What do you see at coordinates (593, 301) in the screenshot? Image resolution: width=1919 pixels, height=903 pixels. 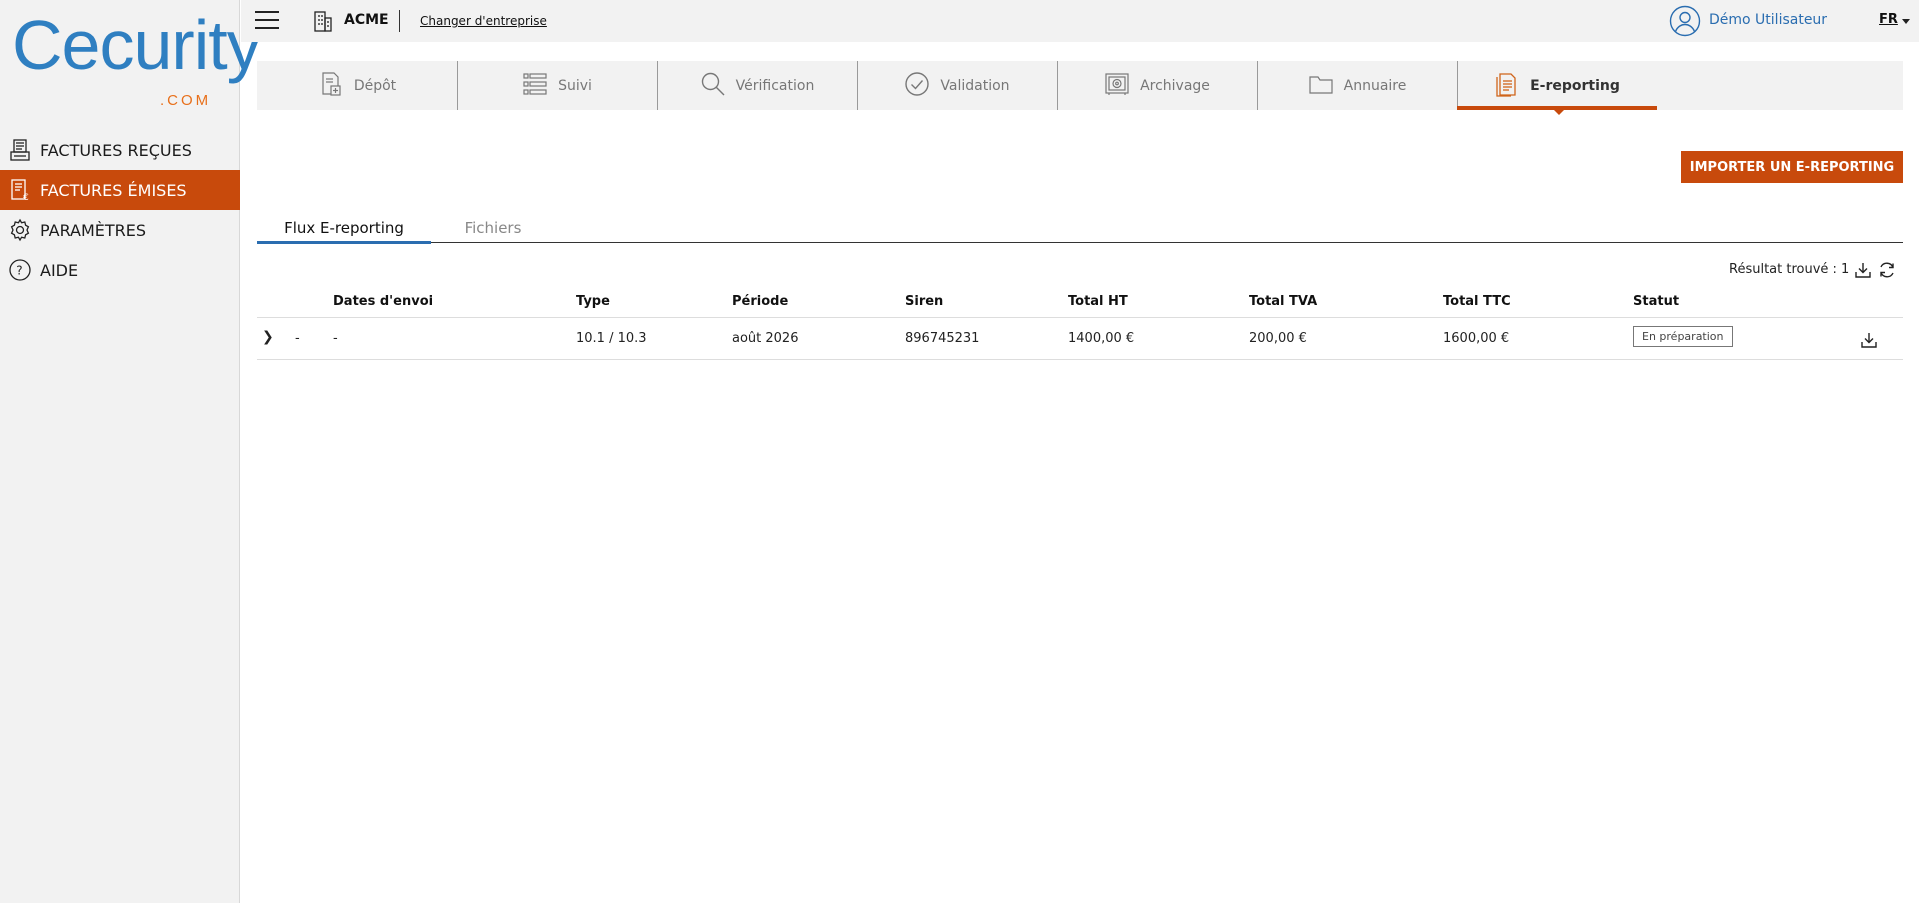 I see `column-header-type: Type` at bounding box center [593, 301].